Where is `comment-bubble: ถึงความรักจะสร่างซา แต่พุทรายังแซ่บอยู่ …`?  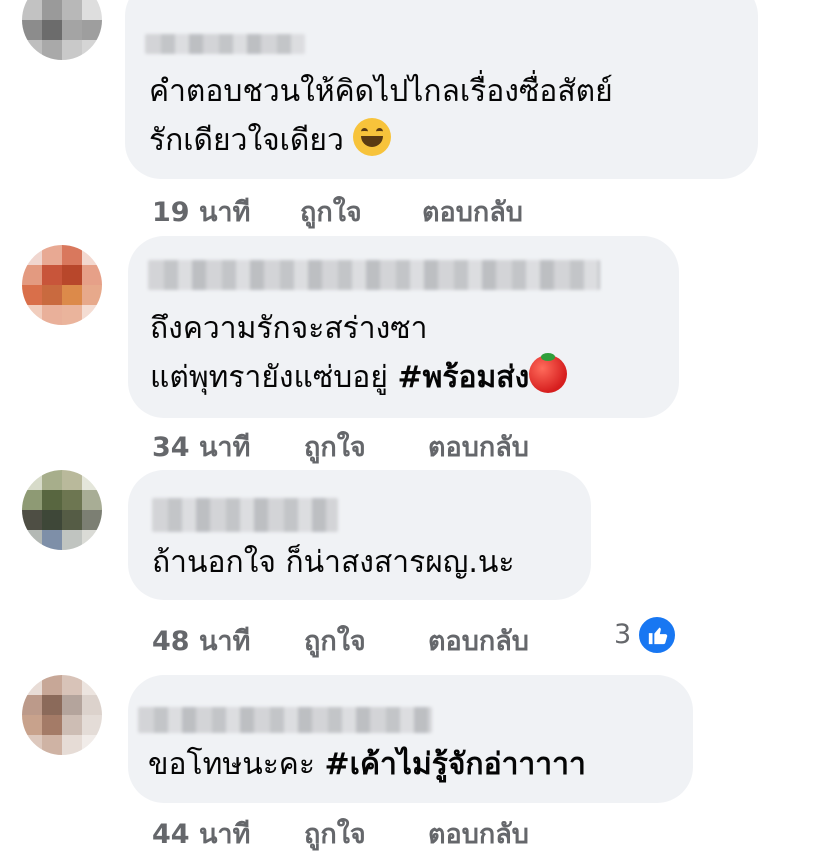 comment-bubble: ถึงความรักจะสร่างซา แต่พุทรายังแซ่บอยู่ … is located at coordinates (403, 327).